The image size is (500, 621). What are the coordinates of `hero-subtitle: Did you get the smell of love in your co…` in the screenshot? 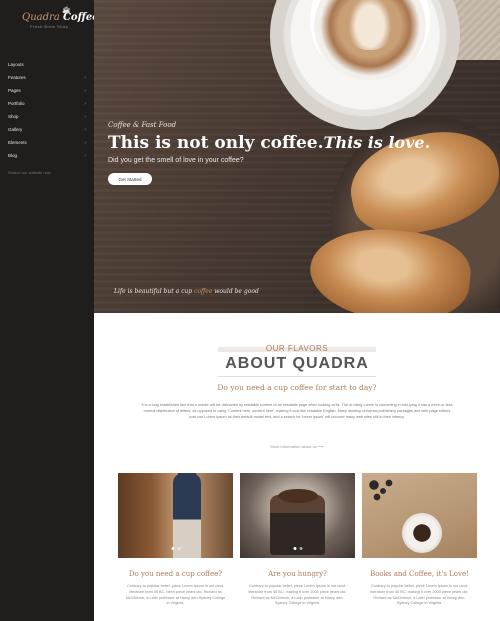 It's located at (176, 160).